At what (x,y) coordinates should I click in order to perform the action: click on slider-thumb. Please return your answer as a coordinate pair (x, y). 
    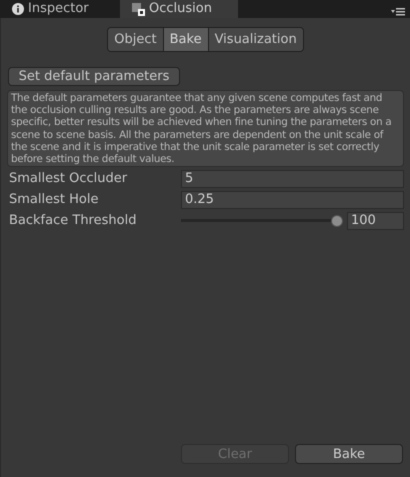
    Looking at the image, I should click on (337, 221).